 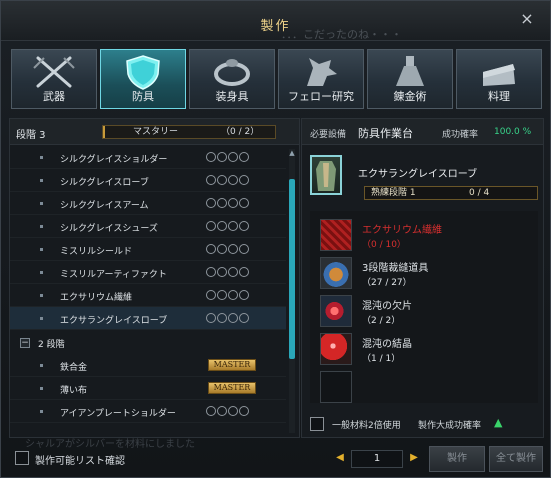 I want to click on recipe-name: シルクグレイスシューズ, so click(x=109, y=229).